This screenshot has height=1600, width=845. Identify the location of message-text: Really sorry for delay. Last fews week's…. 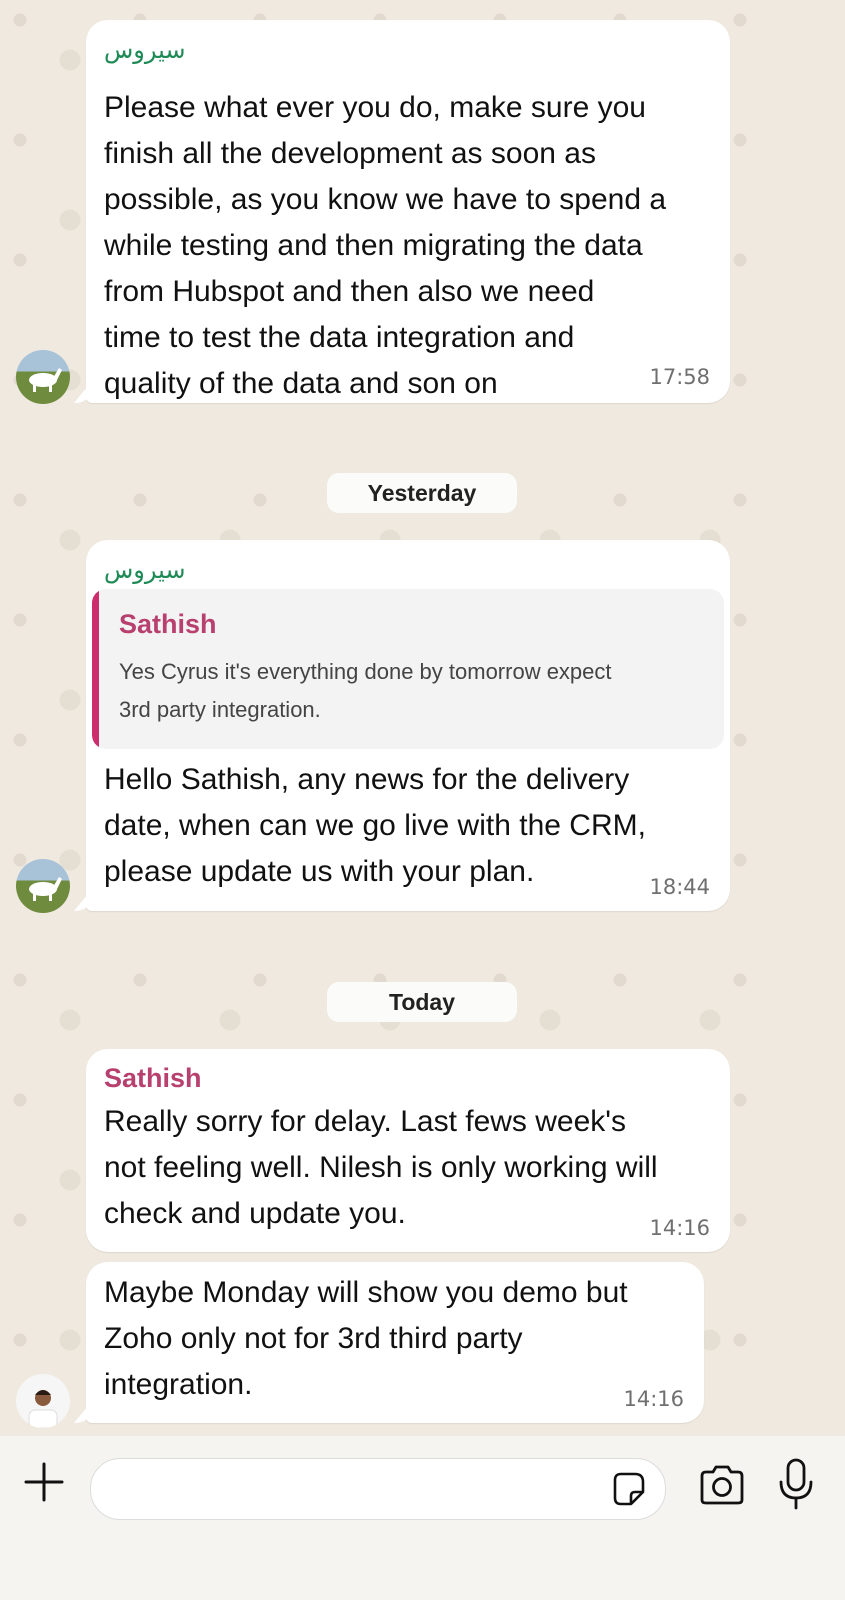
(381, 1167).